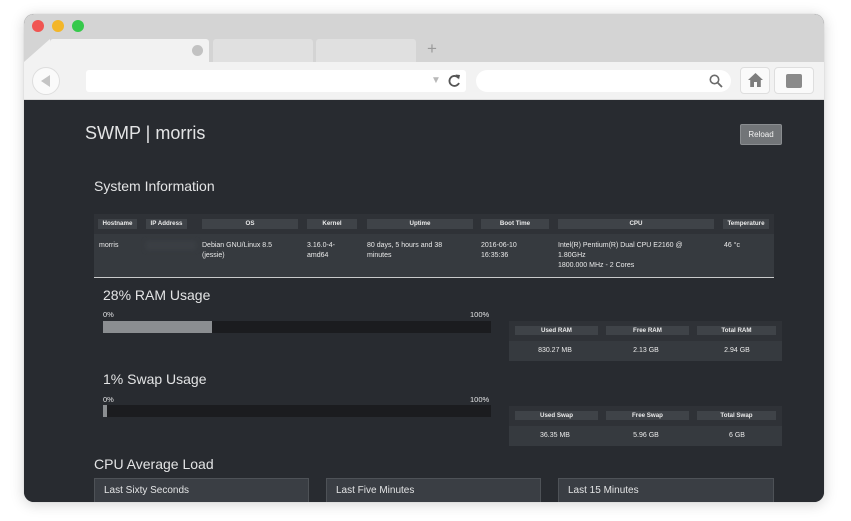  What do you see at coordinates (237, 250) in the screenshot?
I see `os-value: Debian GNU/Linux 8.5 (jessie)` at bounding box center [237, 250].